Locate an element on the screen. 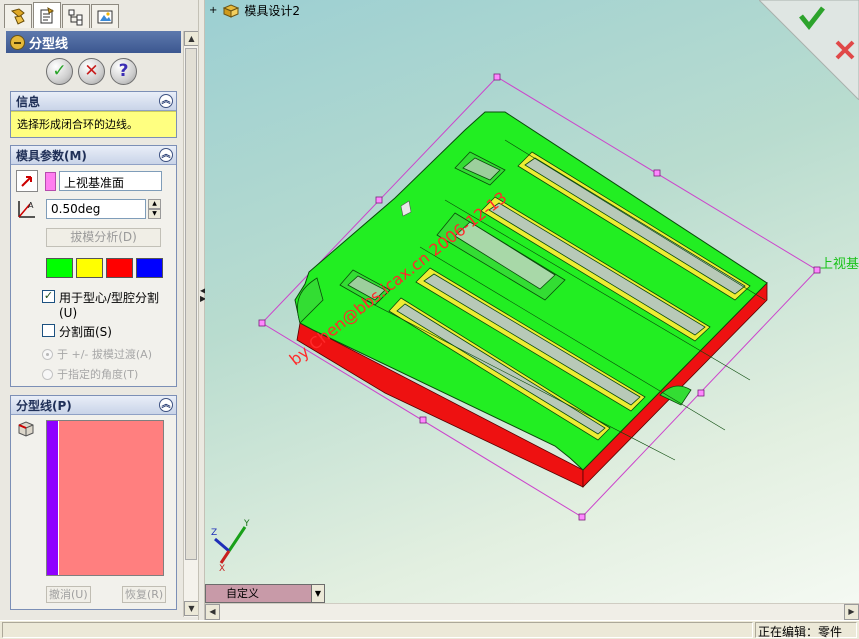 The width and height of the screenshot is (859, 639). scroll-up-icon: ▲ is located at coordinates (191, 38).